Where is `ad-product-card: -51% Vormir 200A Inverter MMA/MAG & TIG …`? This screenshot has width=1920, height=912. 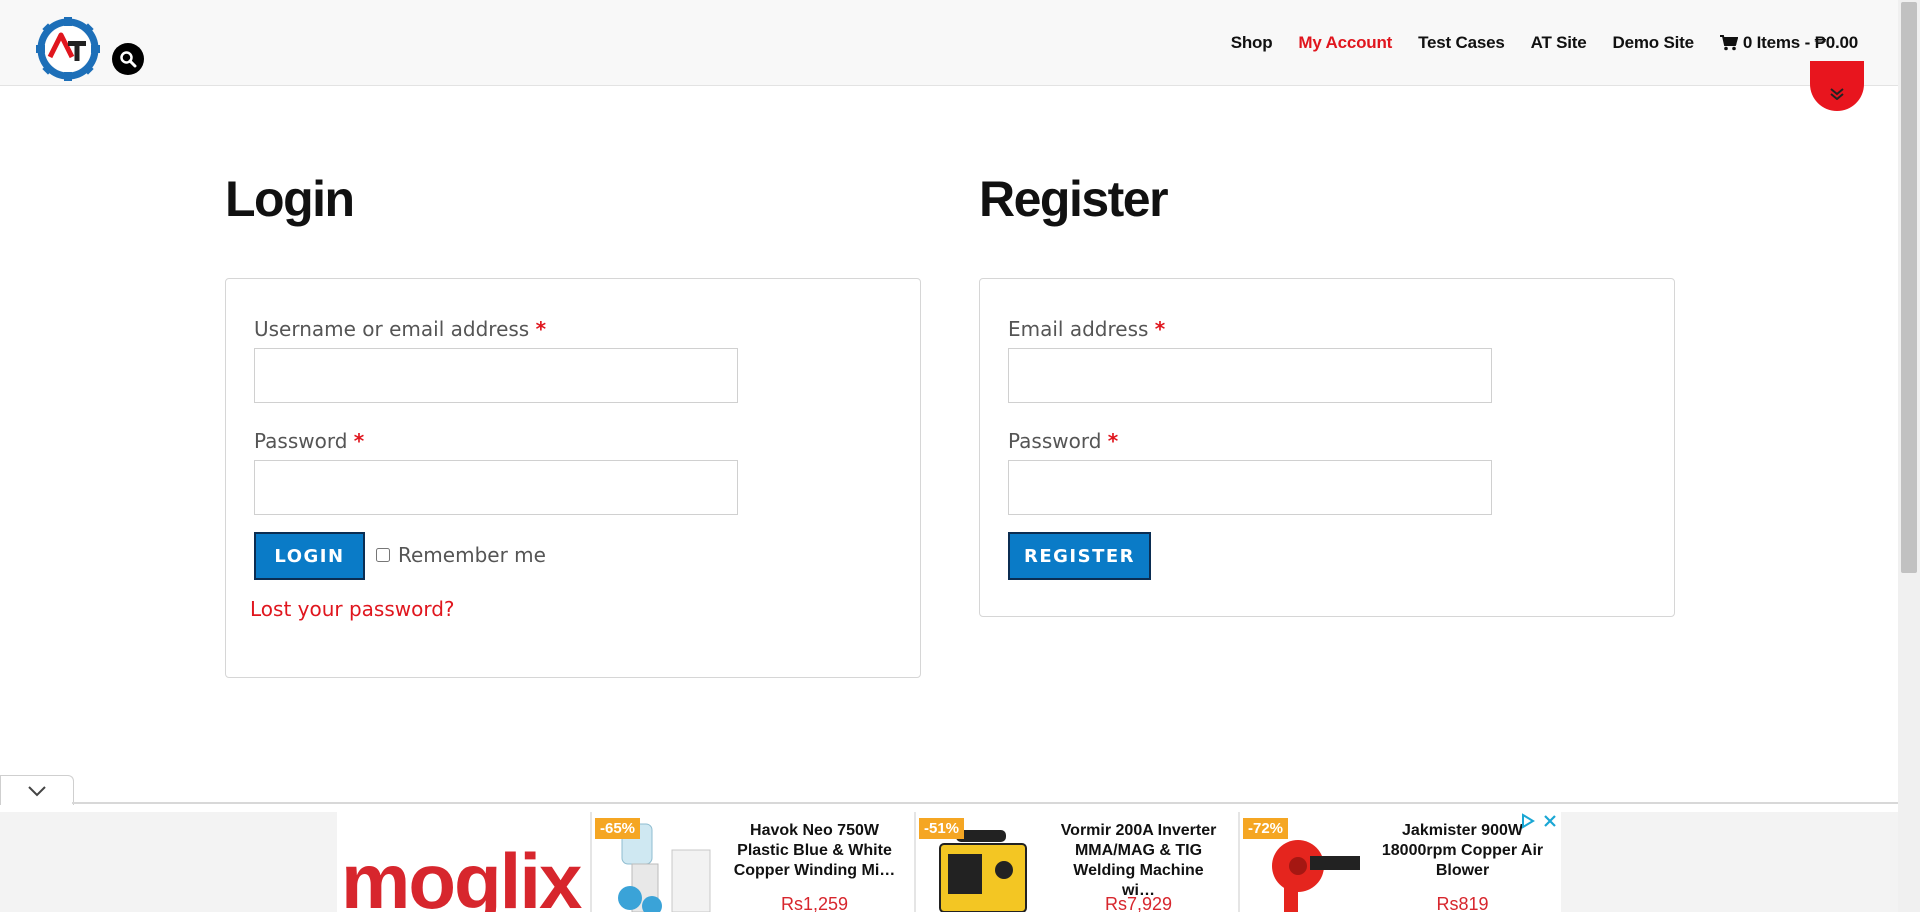 ad-product-card: -51% Vormir 200A Inverter MMA/MAG & TIG … is located at coordinates (1075, 862).